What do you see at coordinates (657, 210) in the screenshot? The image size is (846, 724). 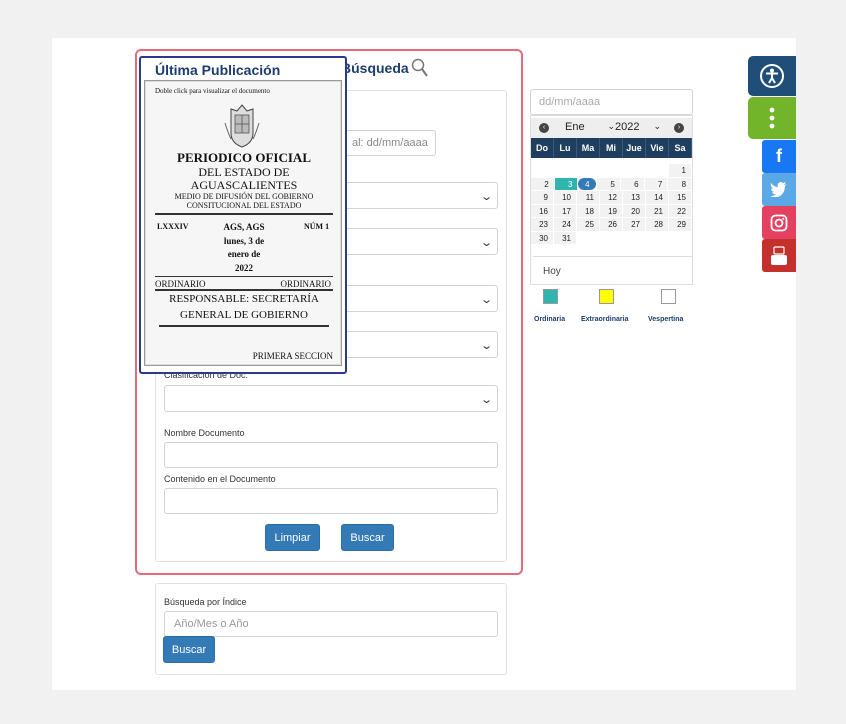 I see `calendar-day: 21` at bounding box center [657, 210].